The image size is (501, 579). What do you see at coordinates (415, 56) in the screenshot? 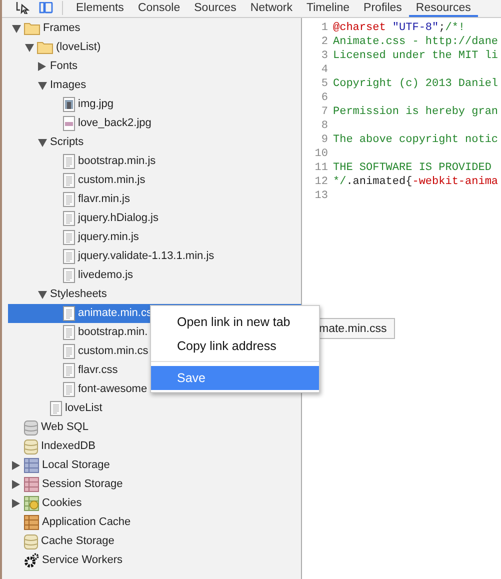
I see `code-line: Licensed under the MIT li` at bounding box center [415, 56].